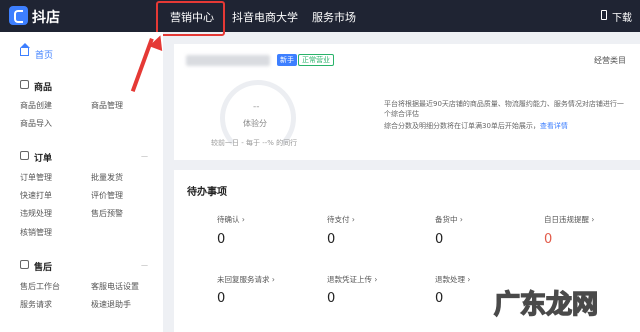 The image size is (640, 332). I want to click on order-icon, so click(24, 155).